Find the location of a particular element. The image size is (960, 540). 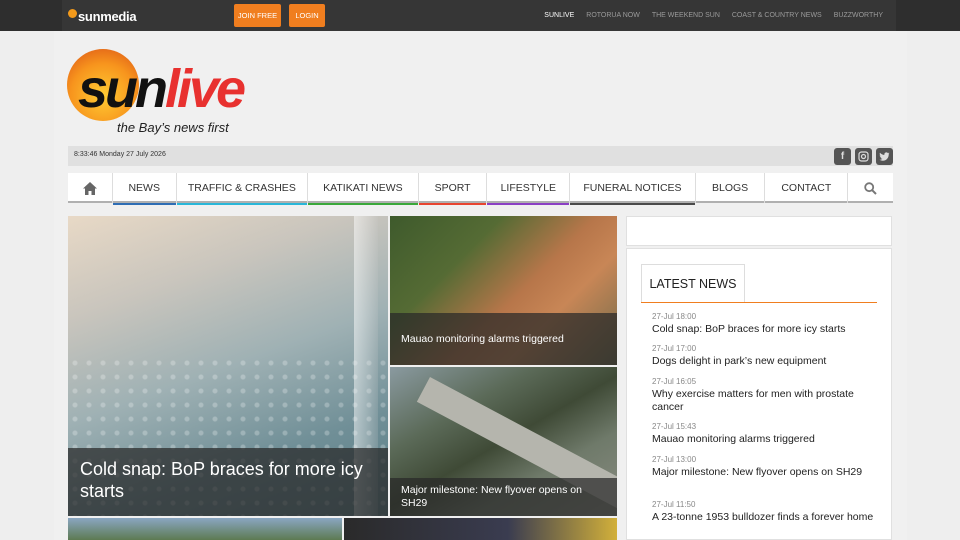

home-icon is located at coordinates (89, 188).